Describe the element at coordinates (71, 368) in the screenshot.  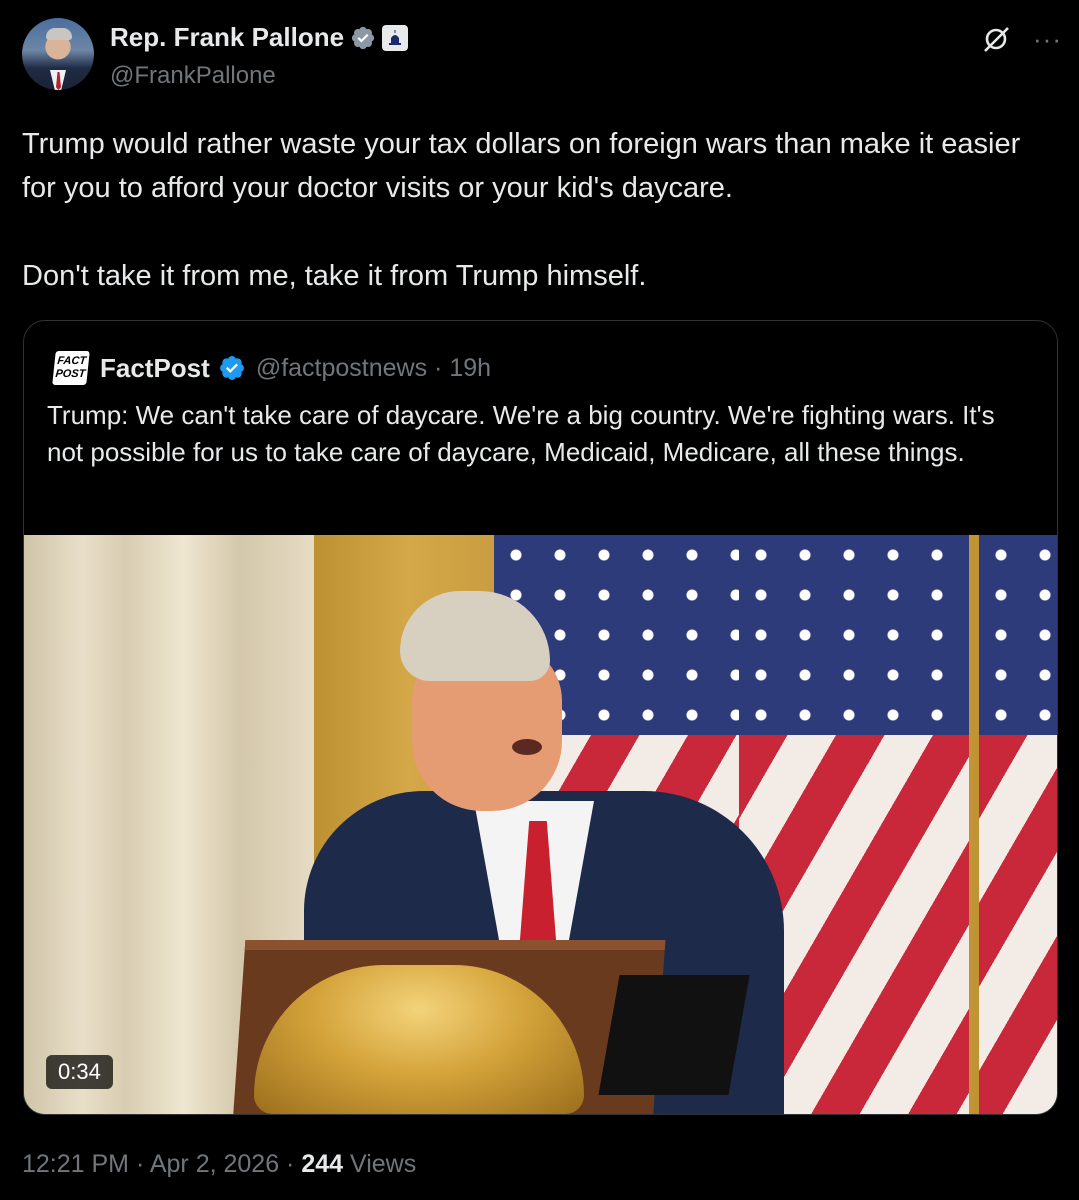
I see `factpost-logo: FACT POST` at that location.